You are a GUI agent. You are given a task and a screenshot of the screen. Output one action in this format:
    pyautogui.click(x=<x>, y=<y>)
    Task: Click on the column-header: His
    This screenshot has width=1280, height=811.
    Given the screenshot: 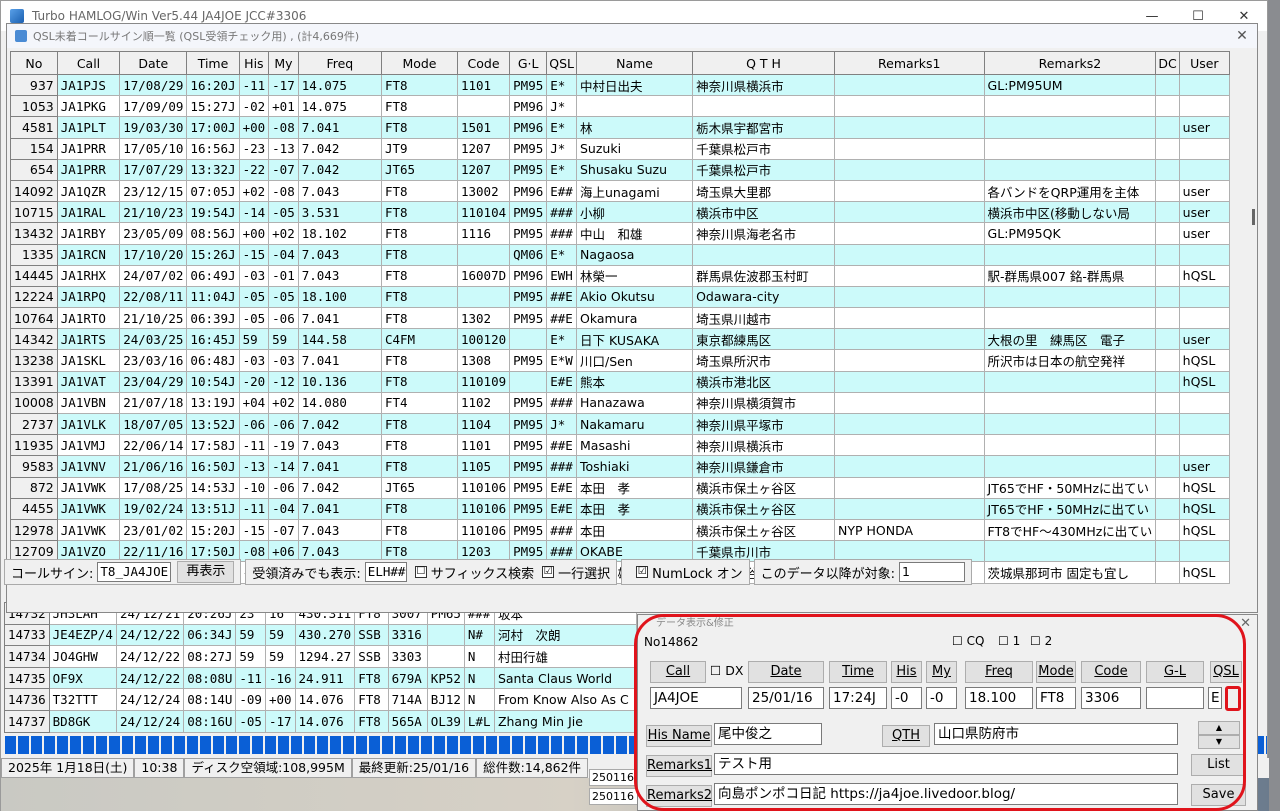 What is the action you would take?
    pyautogui.click(x=254, y=63)
    